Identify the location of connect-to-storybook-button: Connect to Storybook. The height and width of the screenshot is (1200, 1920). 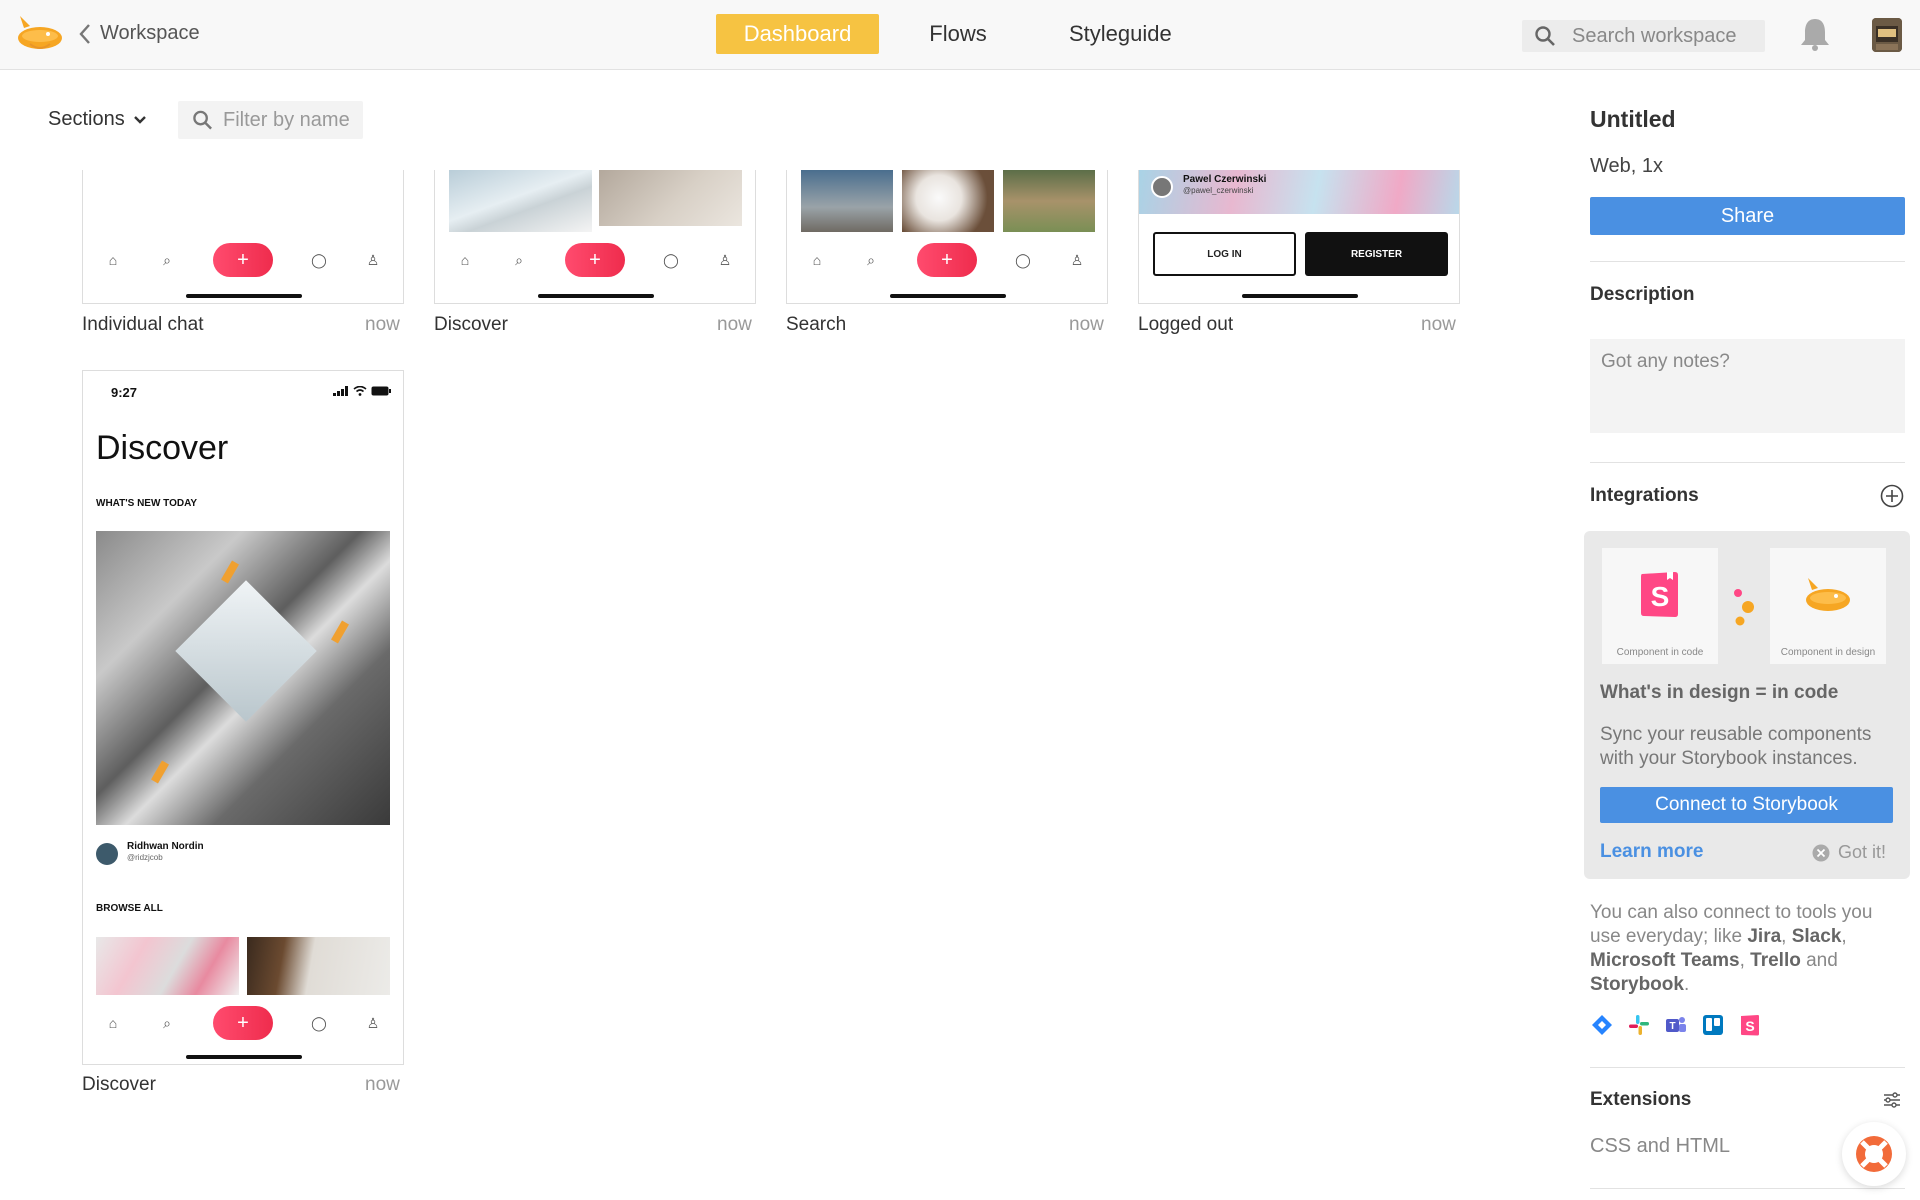
(1746, 805).